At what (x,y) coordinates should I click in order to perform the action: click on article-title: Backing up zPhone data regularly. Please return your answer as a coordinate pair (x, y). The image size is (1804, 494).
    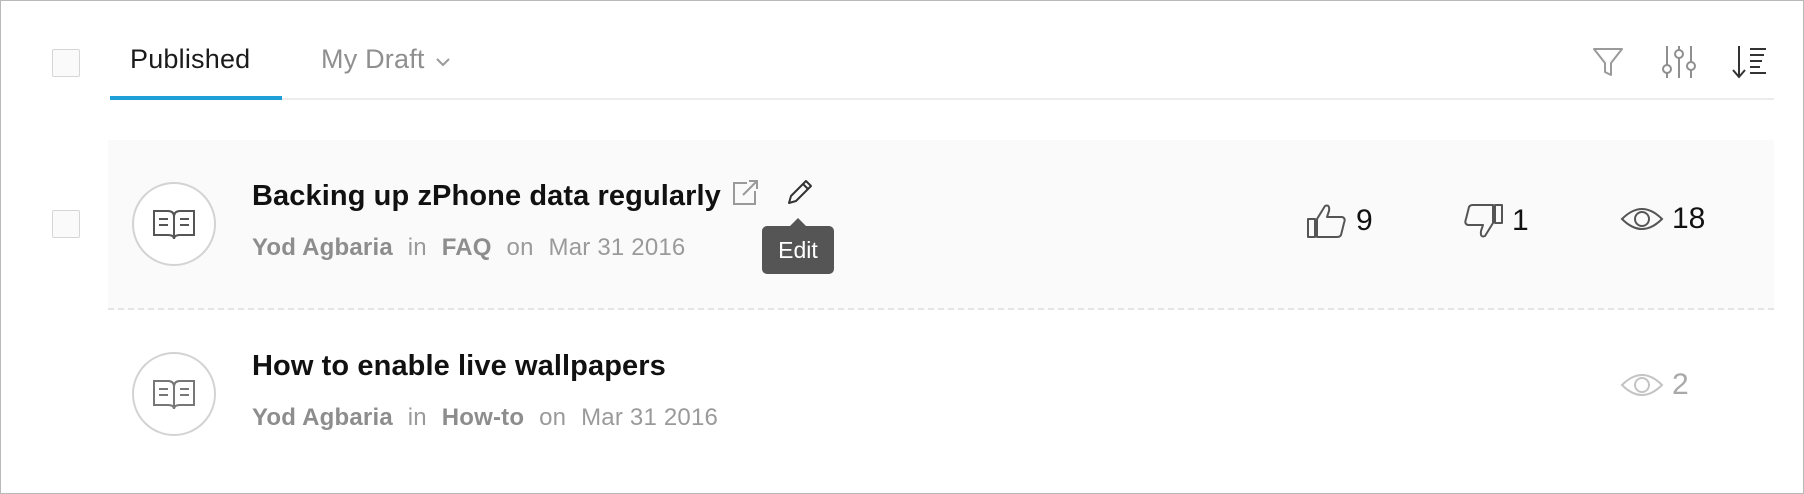
    Looking at the image, I should click on (486, 196).